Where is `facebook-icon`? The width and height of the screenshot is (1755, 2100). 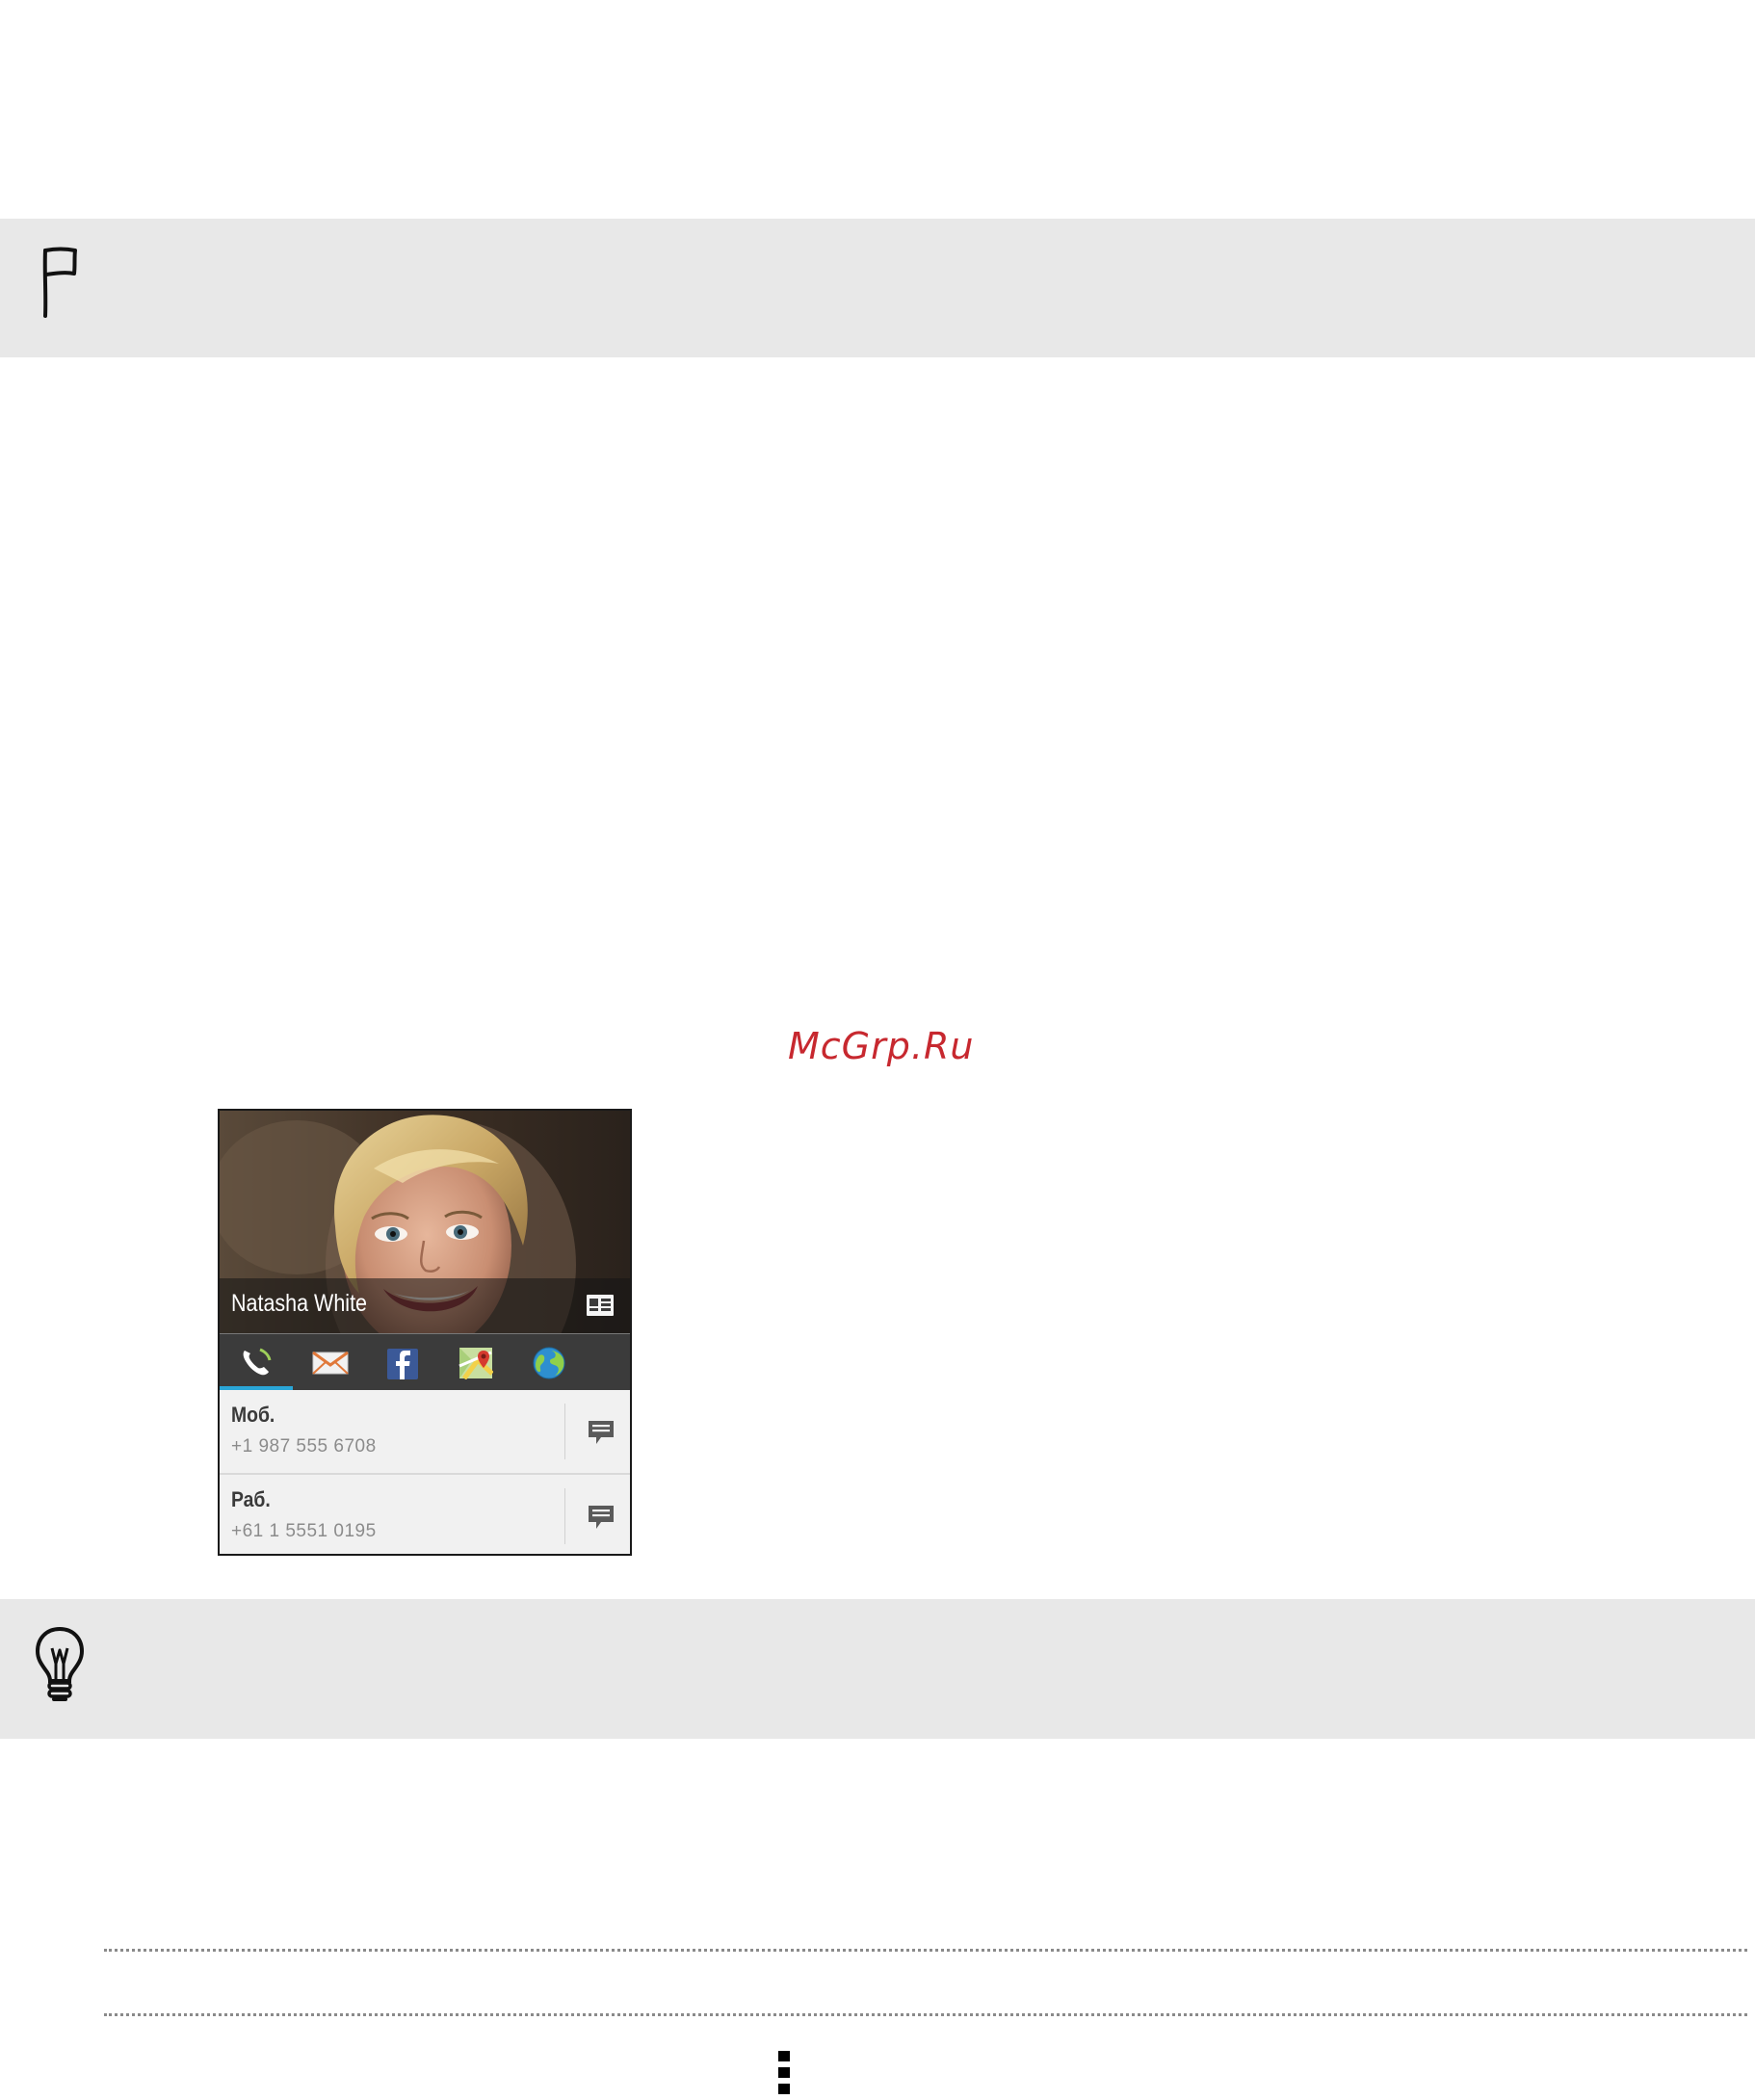 facebook-icon is located at coordinates (402, 1364).